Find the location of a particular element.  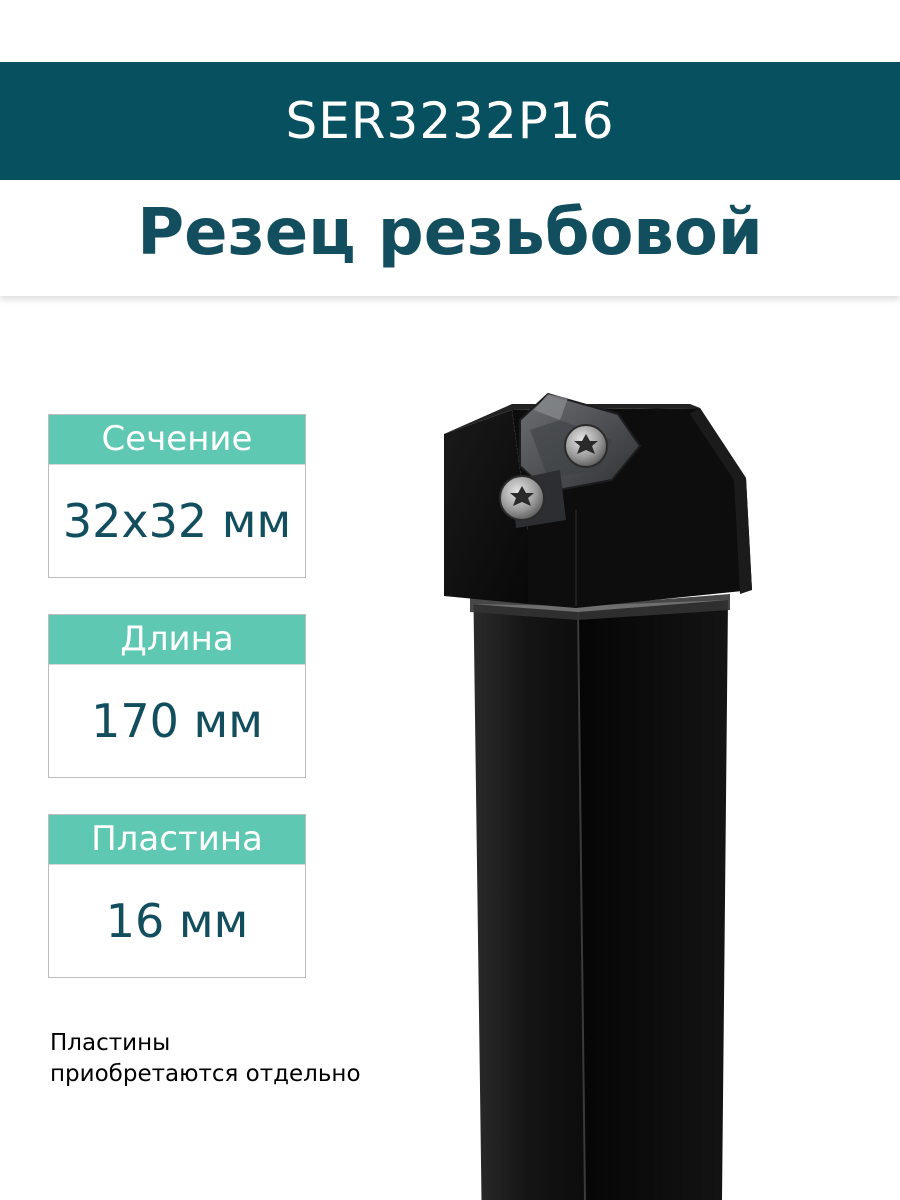

shank-front-face is located at coordinates (529, 902).